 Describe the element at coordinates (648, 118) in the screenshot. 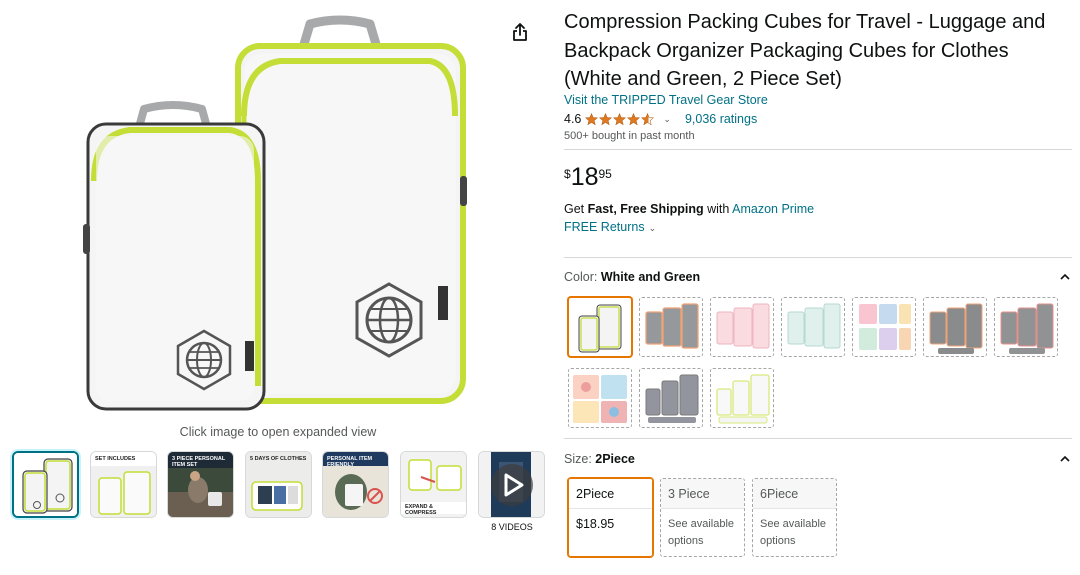

I see `star-half-icon` at that location.